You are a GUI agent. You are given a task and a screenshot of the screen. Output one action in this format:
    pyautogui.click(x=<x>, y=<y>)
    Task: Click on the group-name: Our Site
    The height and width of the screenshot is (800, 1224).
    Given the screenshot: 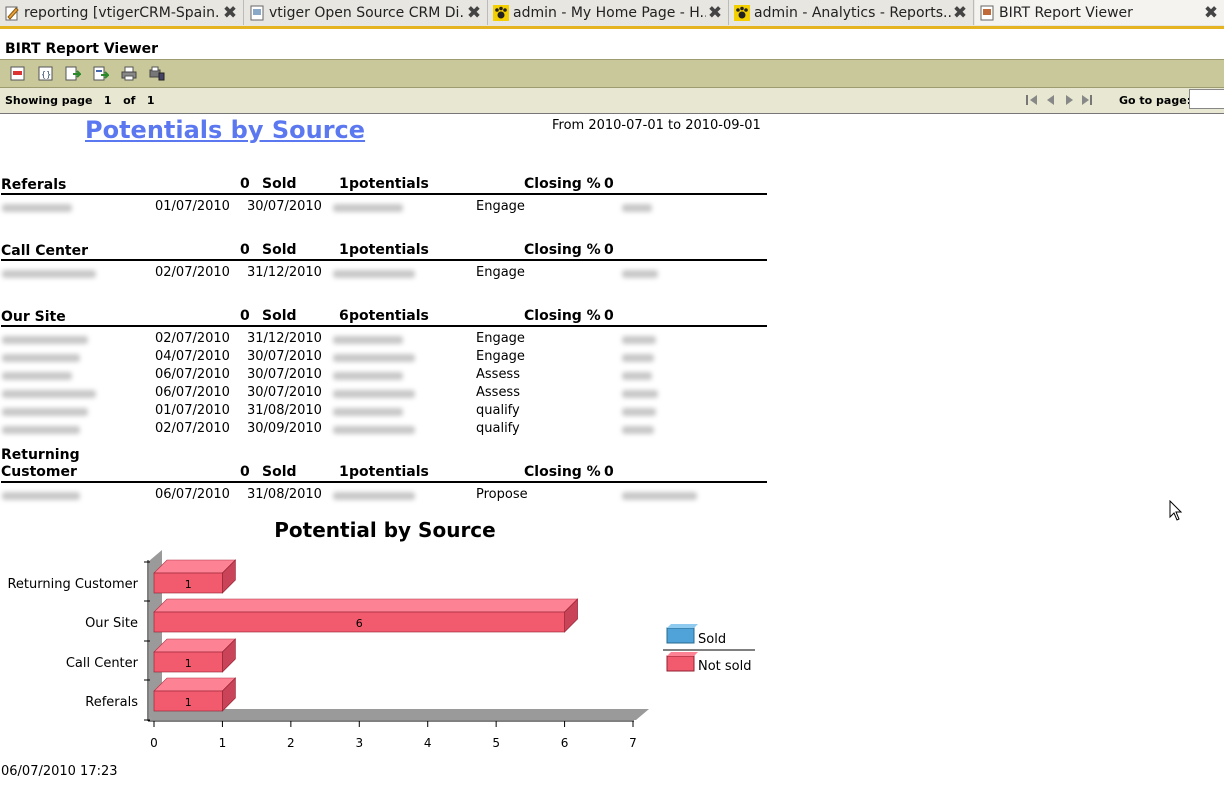 What is the action you would take?
    pyautogui.click(x=33, y=317)
    